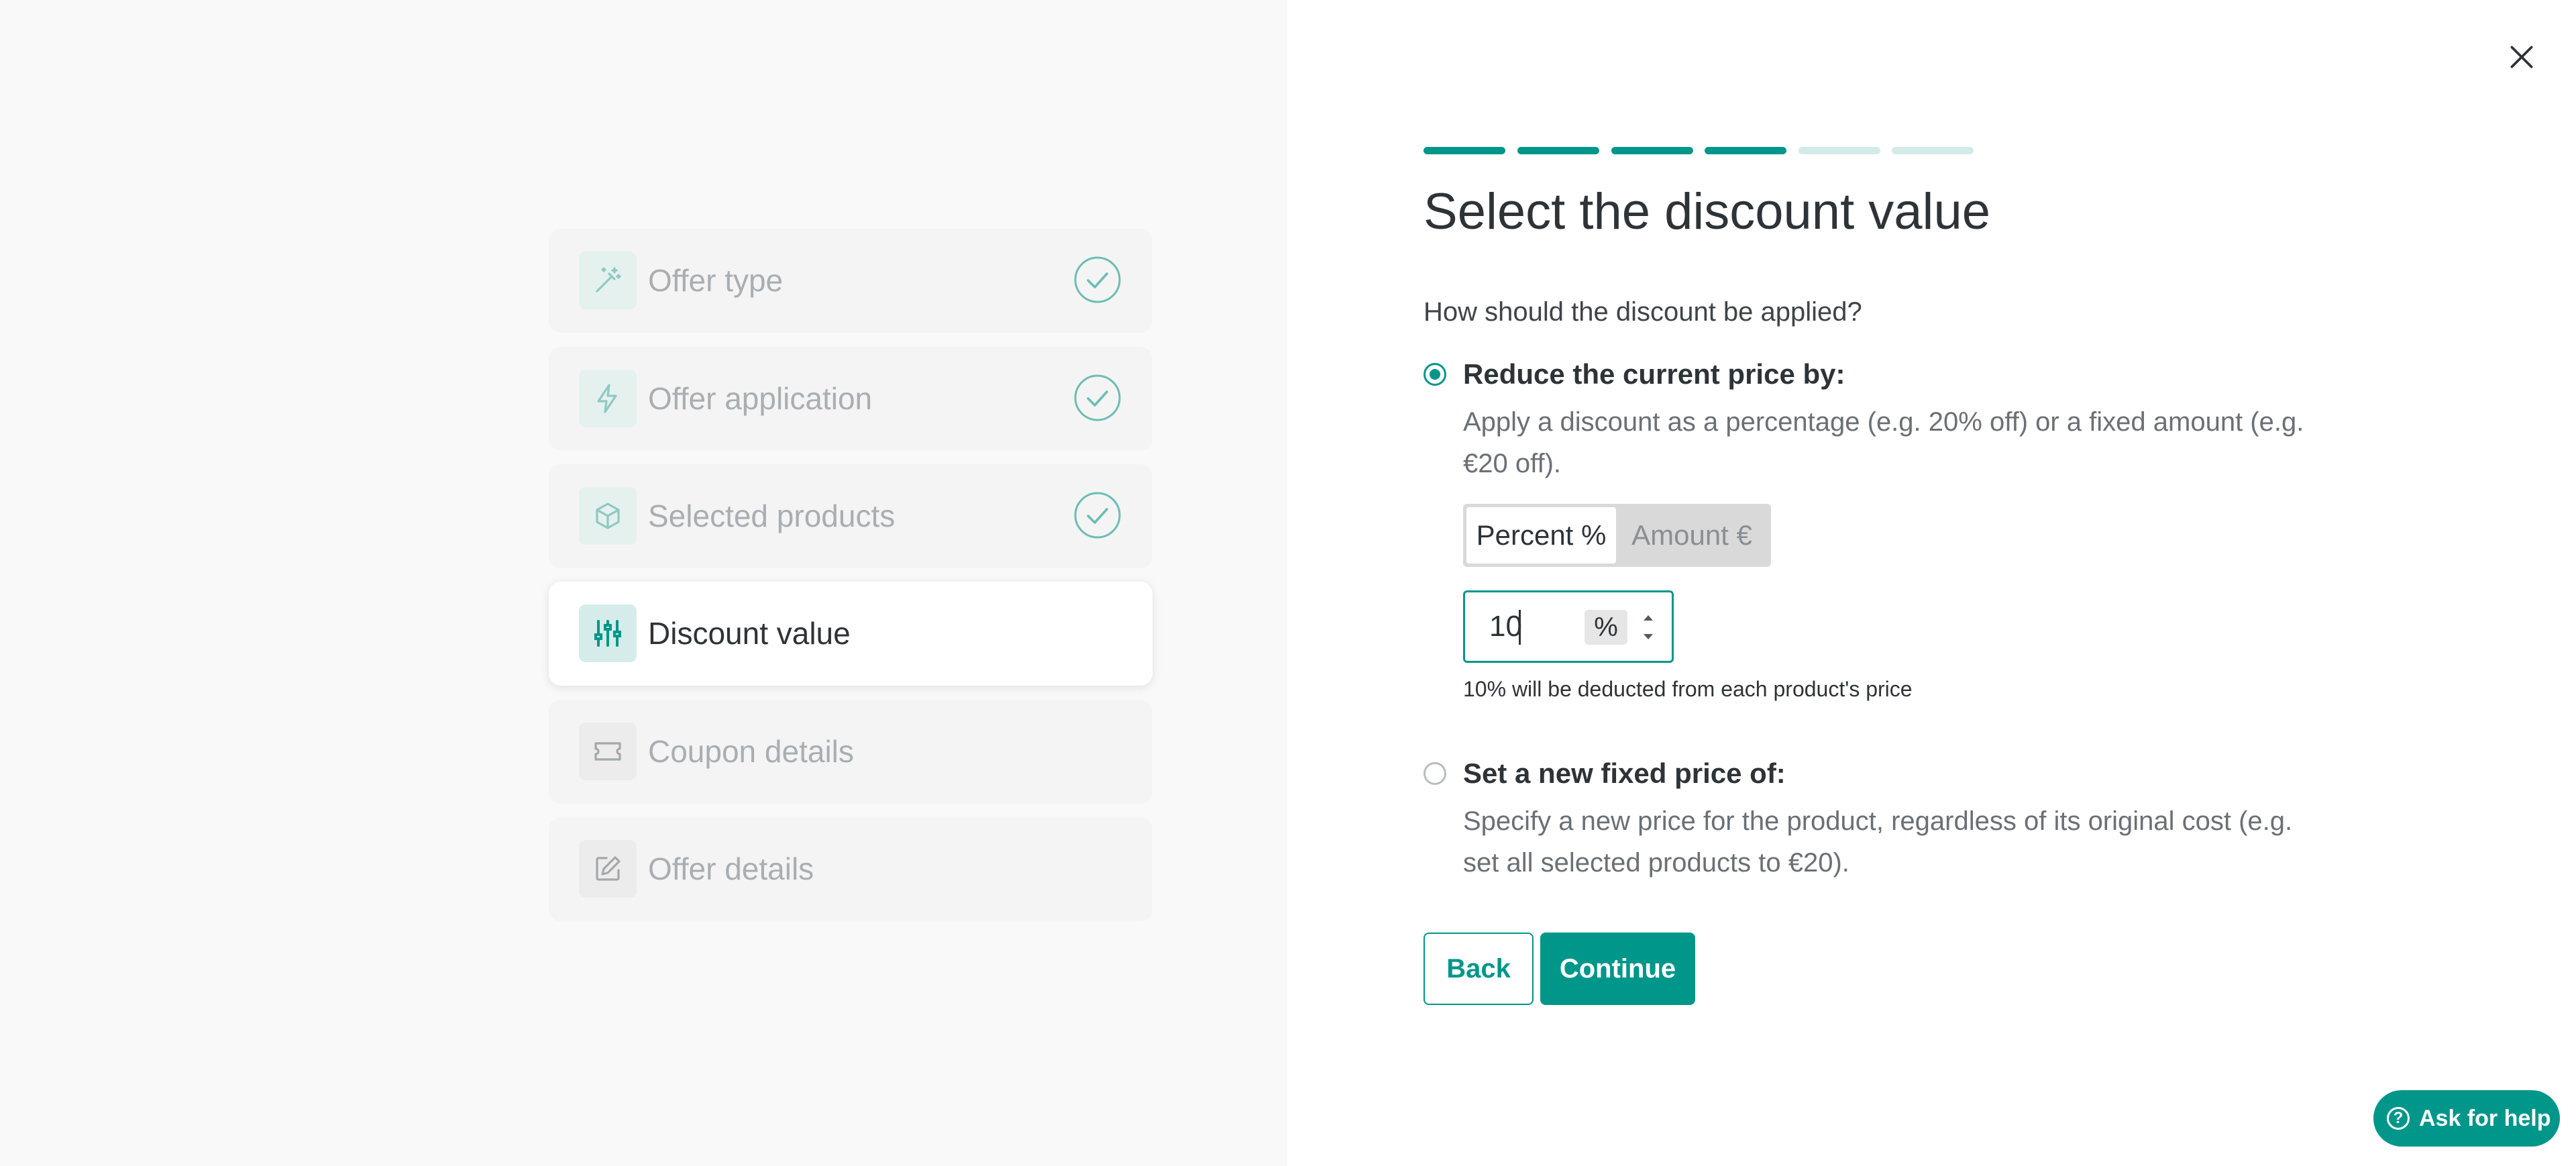  I want to click on box-icon, so click(608, 516).